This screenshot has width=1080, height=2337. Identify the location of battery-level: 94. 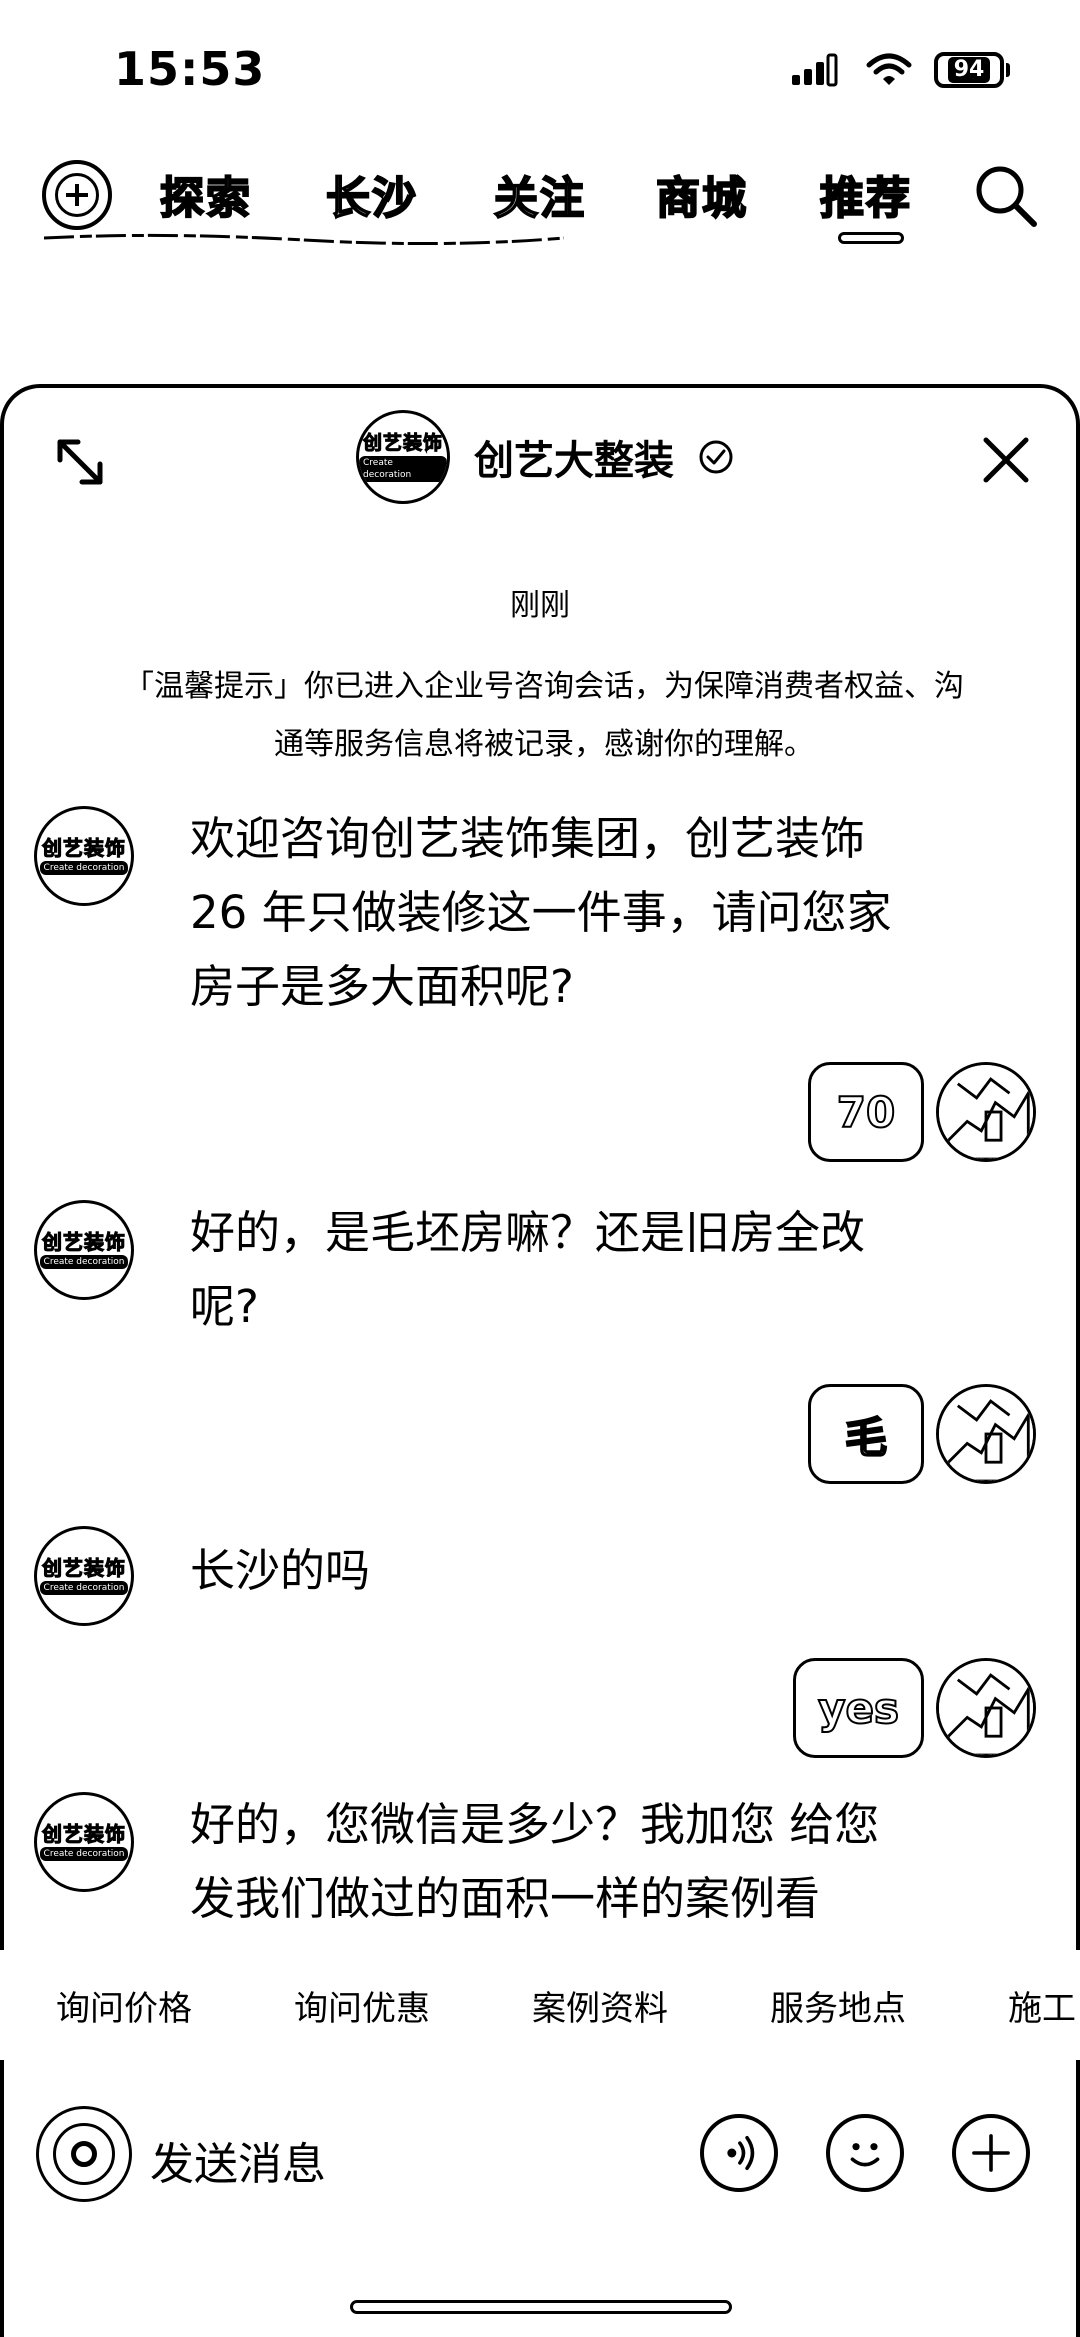
(969, 70).